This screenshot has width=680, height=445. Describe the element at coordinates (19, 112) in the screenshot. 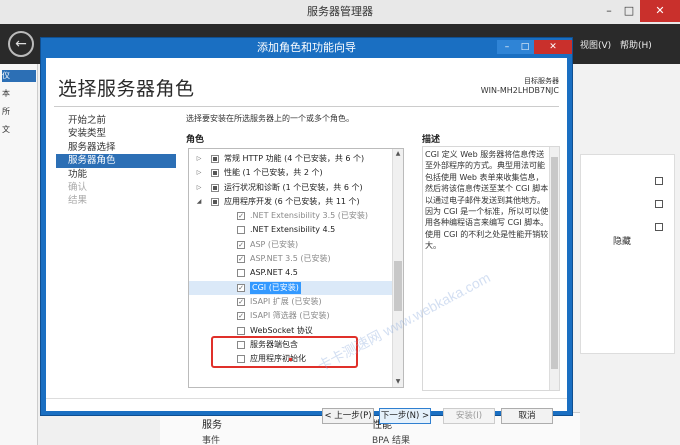

I see `sidebar-item-all: 所` at that location.